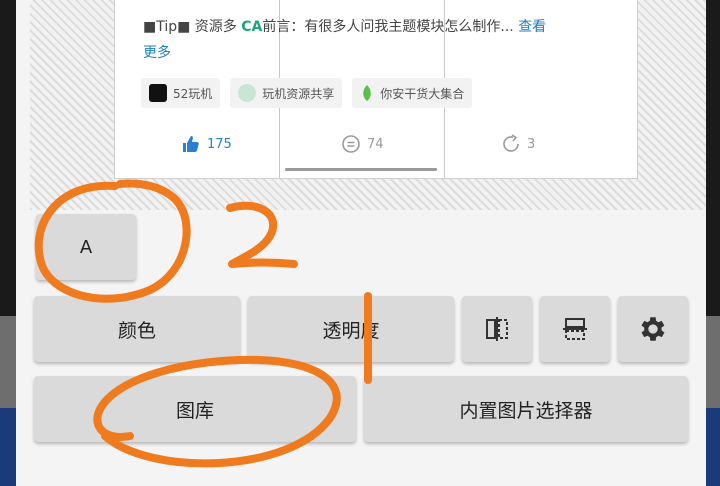  I want to click on flip-horizontal-icon, so click(497, 329).